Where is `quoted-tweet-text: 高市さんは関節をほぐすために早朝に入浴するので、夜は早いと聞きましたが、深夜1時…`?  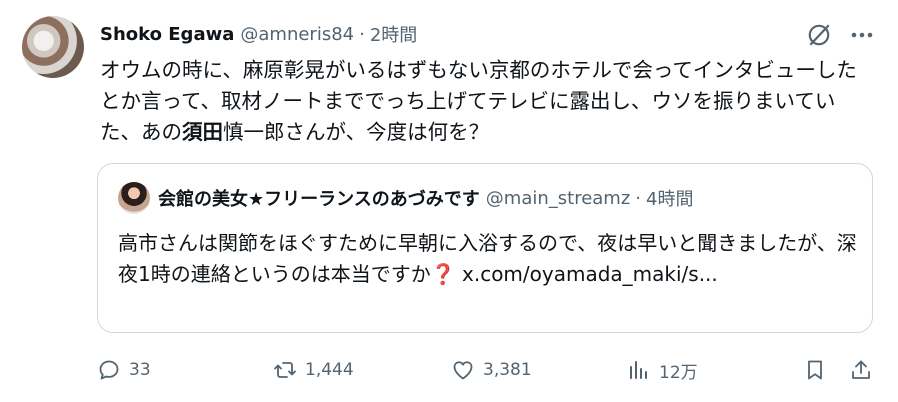 quoted-tweet-text: 高市さんは関節をほぐすために早朝に入浴するので、夜は早いと聞きましたが、深夜1時… is located at coordinates (488, 259).